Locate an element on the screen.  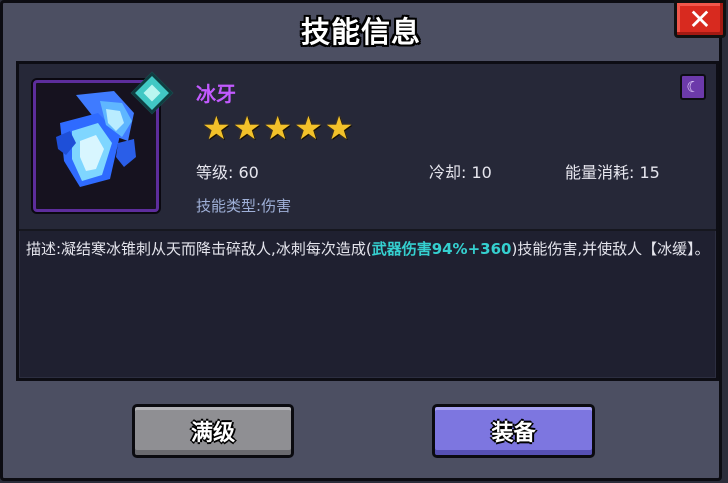
skill-type-label: 技能类型: is located at coordinates (229, 206).